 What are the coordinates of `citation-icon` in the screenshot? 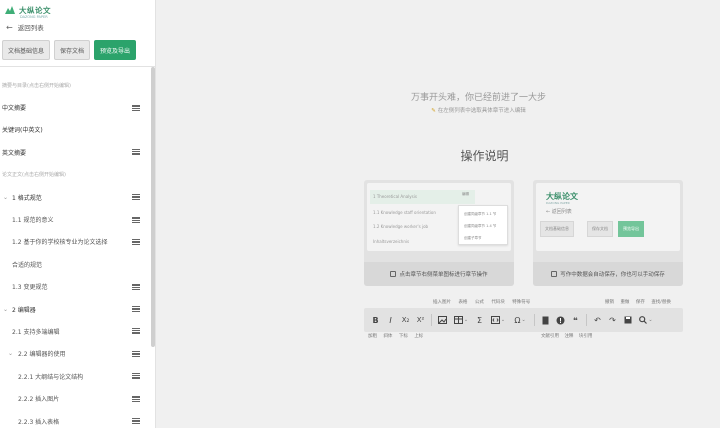 It's located at (545, 320).